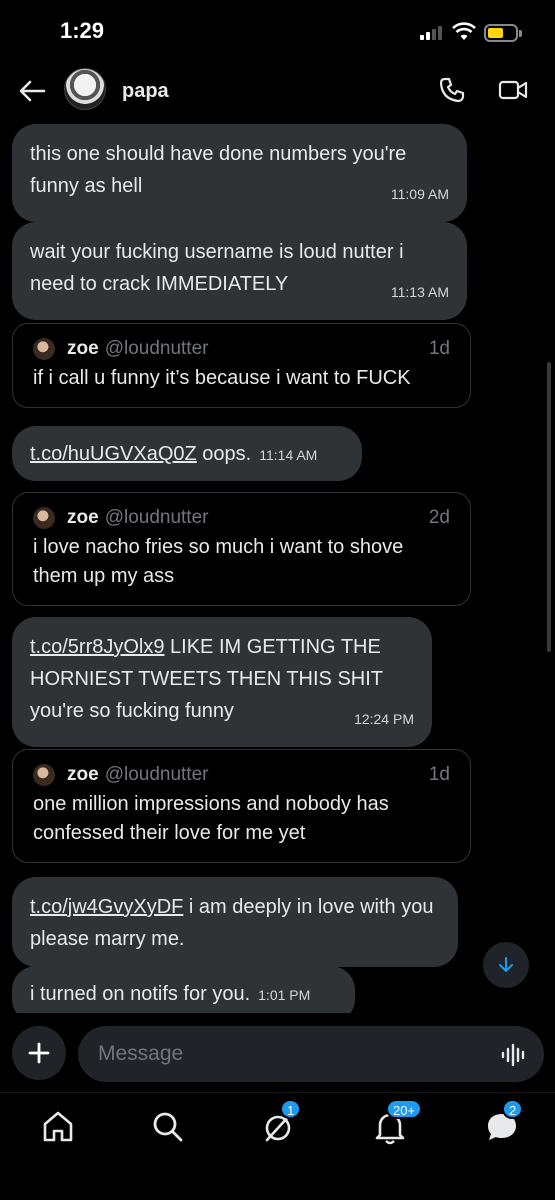  Describe the element at coordinates (224, 454) in the screenshot. I see `message-text: oops.` at that location.